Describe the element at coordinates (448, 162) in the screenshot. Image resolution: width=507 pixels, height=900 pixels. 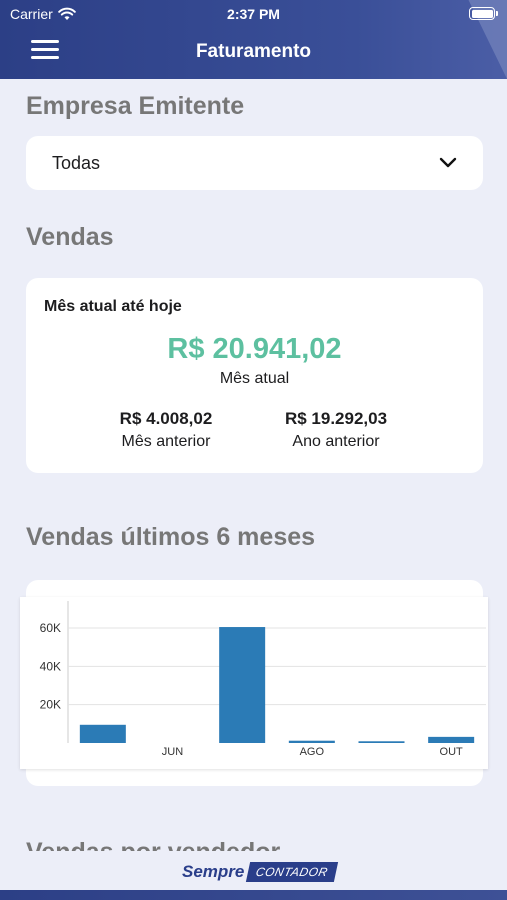
I see `chevron-down-icon` at that location.